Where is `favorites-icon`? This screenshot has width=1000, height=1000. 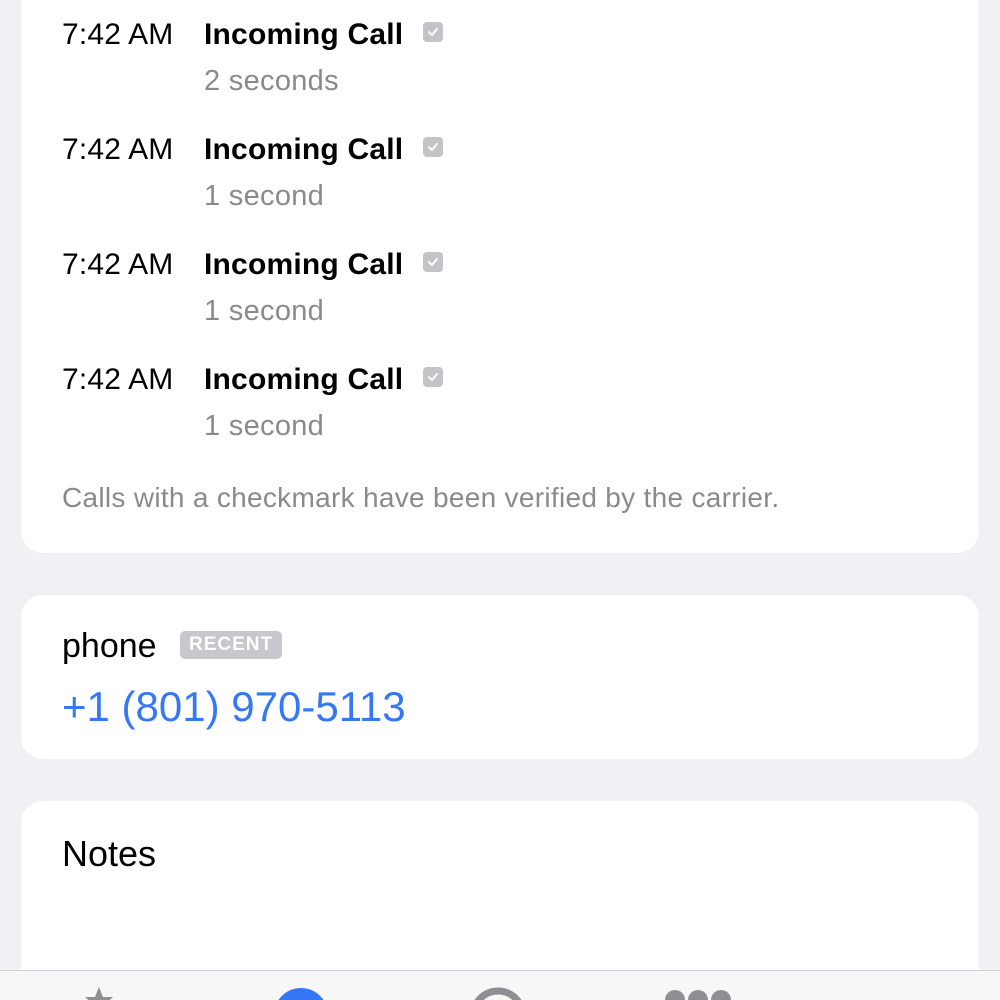
favorites-icon is located at coordinates (99, 992).